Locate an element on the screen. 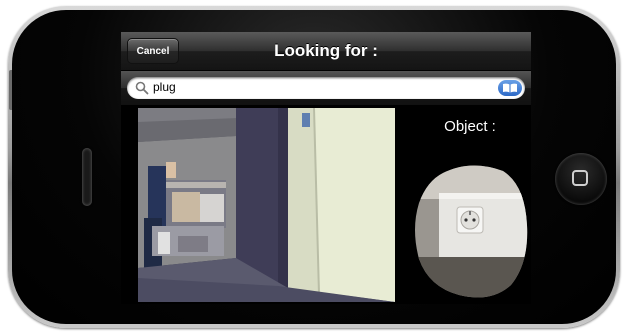  navigation-bar: Cancel Looking for : is located at coordinates (326, 51).